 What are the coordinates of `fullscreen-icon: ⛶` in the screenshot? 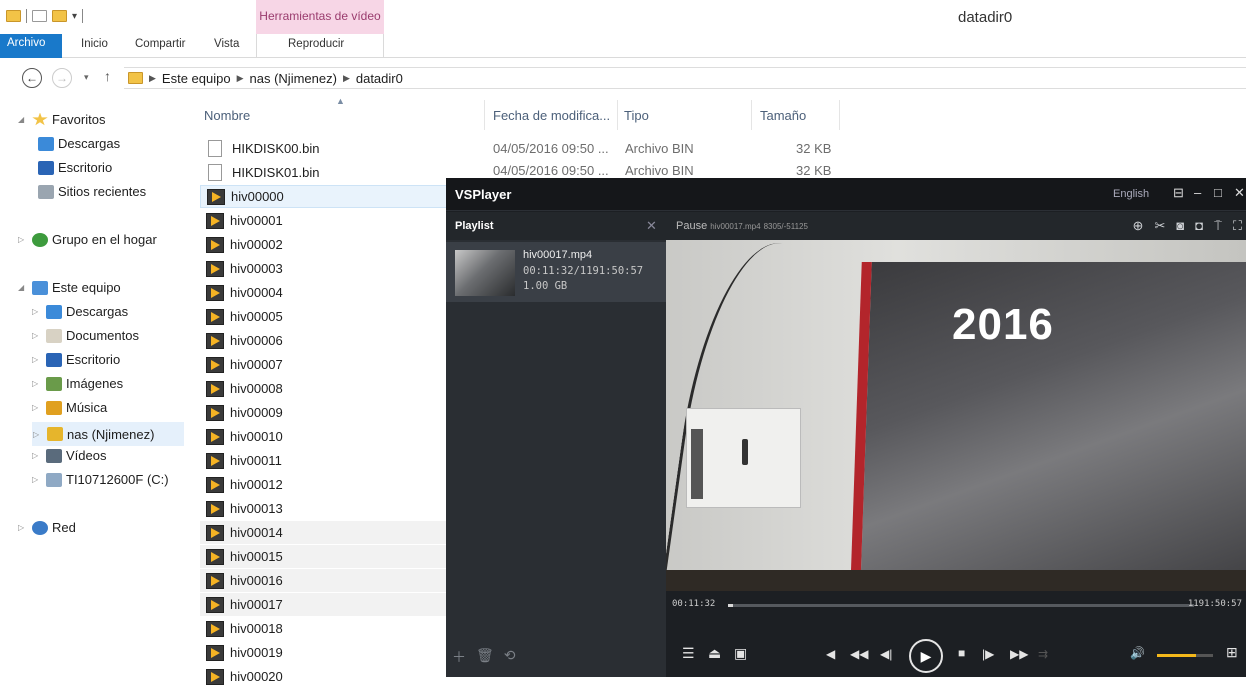 It's located at (1237, 226).